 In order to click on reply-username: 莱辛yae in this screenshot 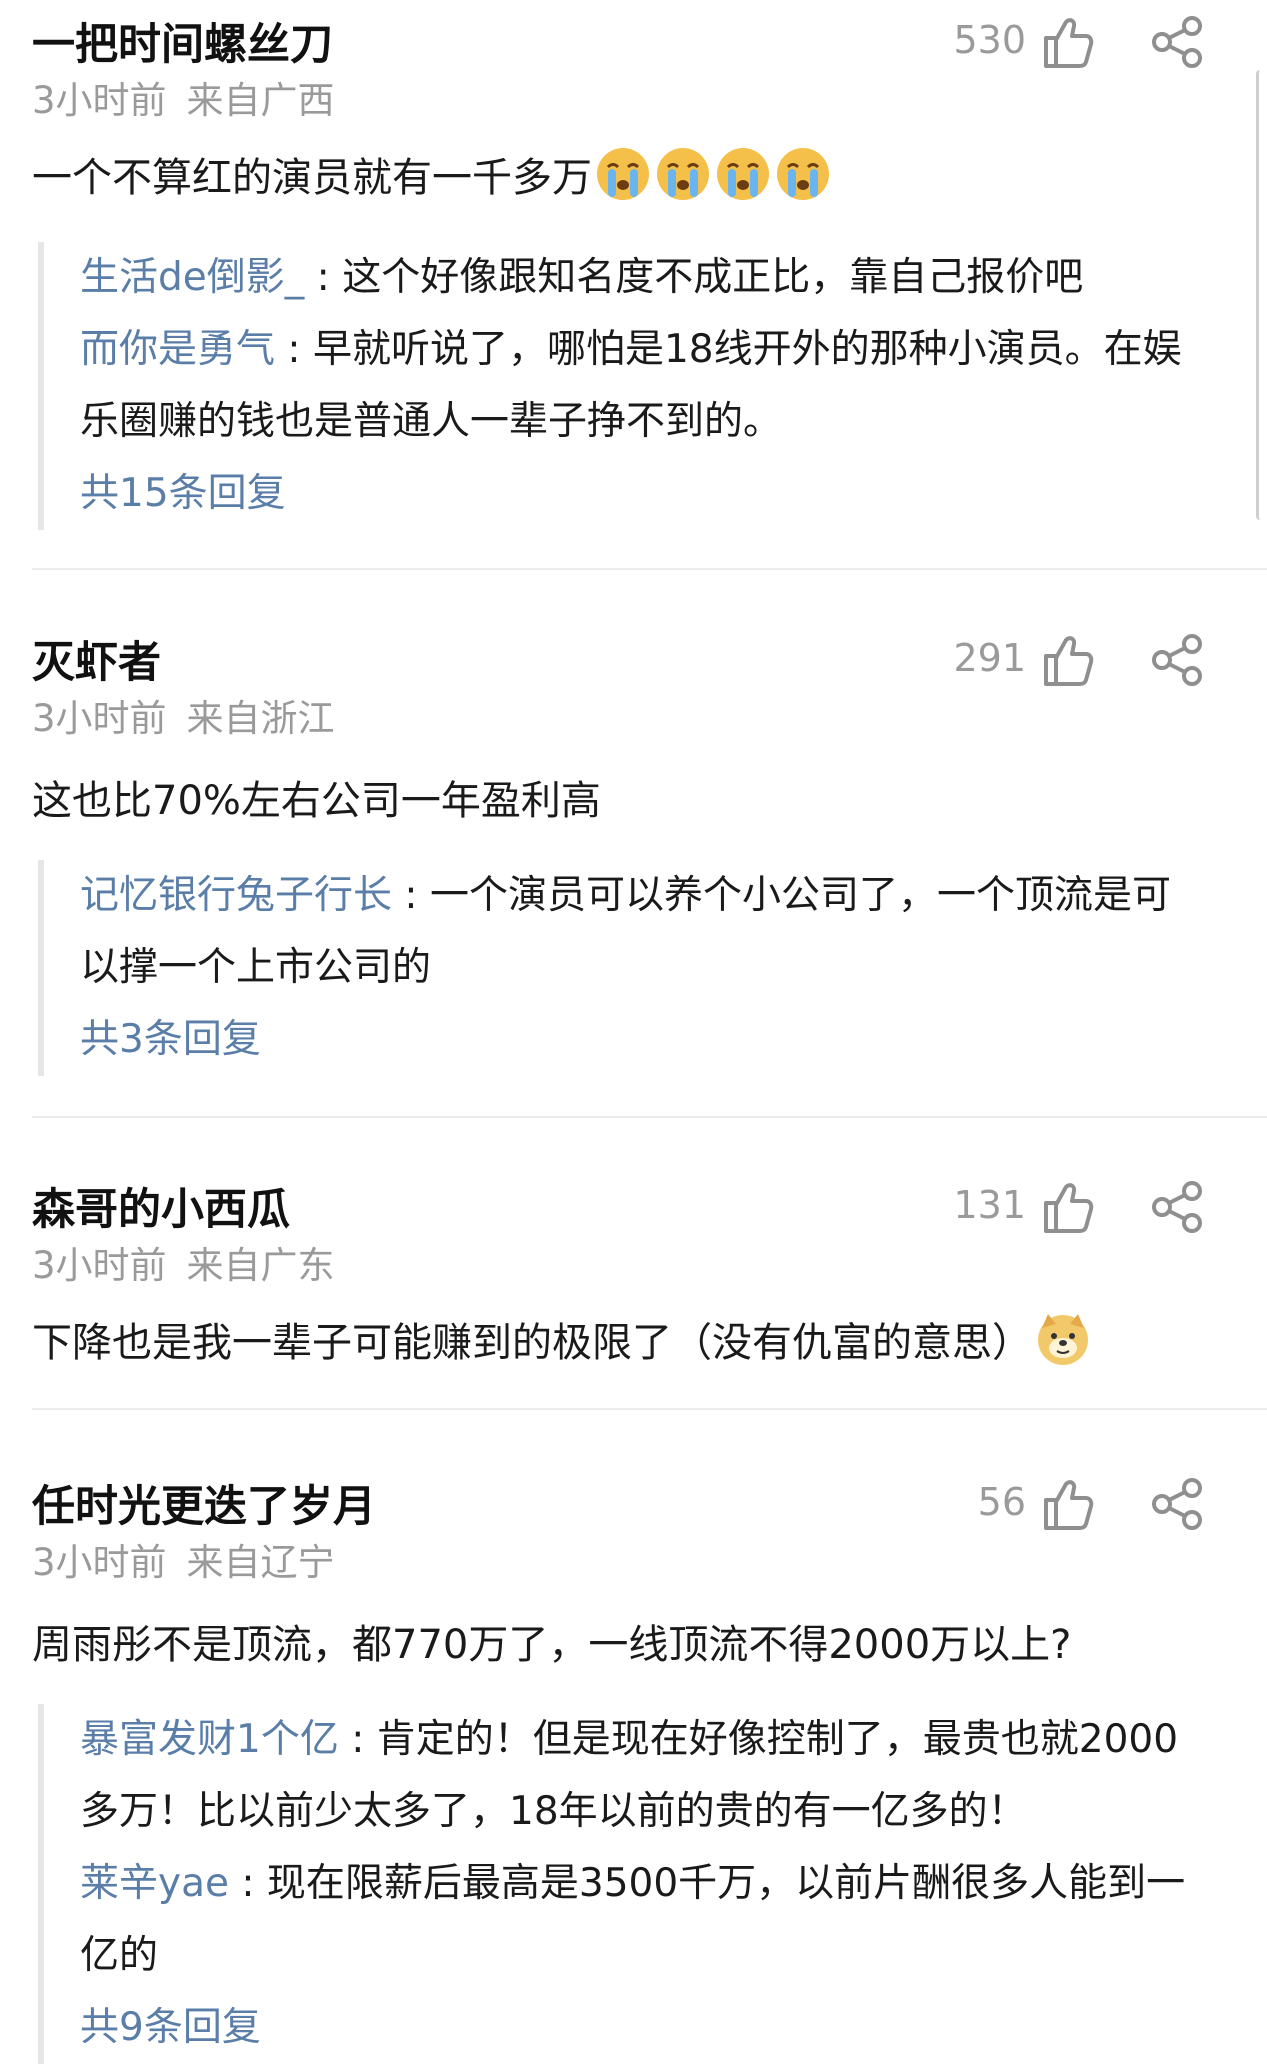, I will do `click(154, 1883)`.